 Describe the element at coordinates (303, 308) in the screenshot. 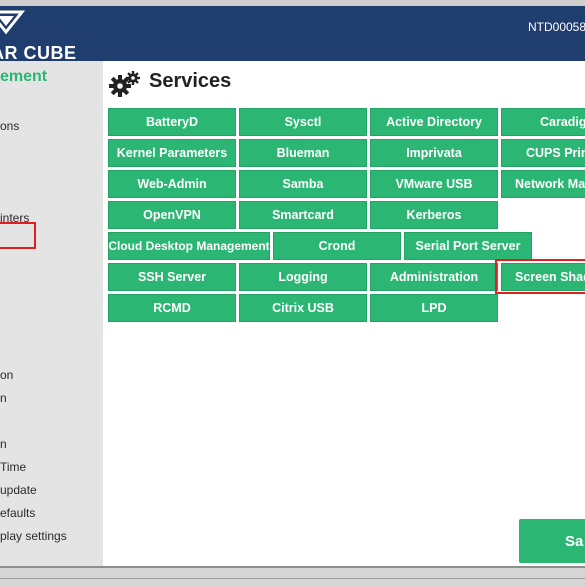

I see `service-citrix-usb-button: Citrix USB` at that location.